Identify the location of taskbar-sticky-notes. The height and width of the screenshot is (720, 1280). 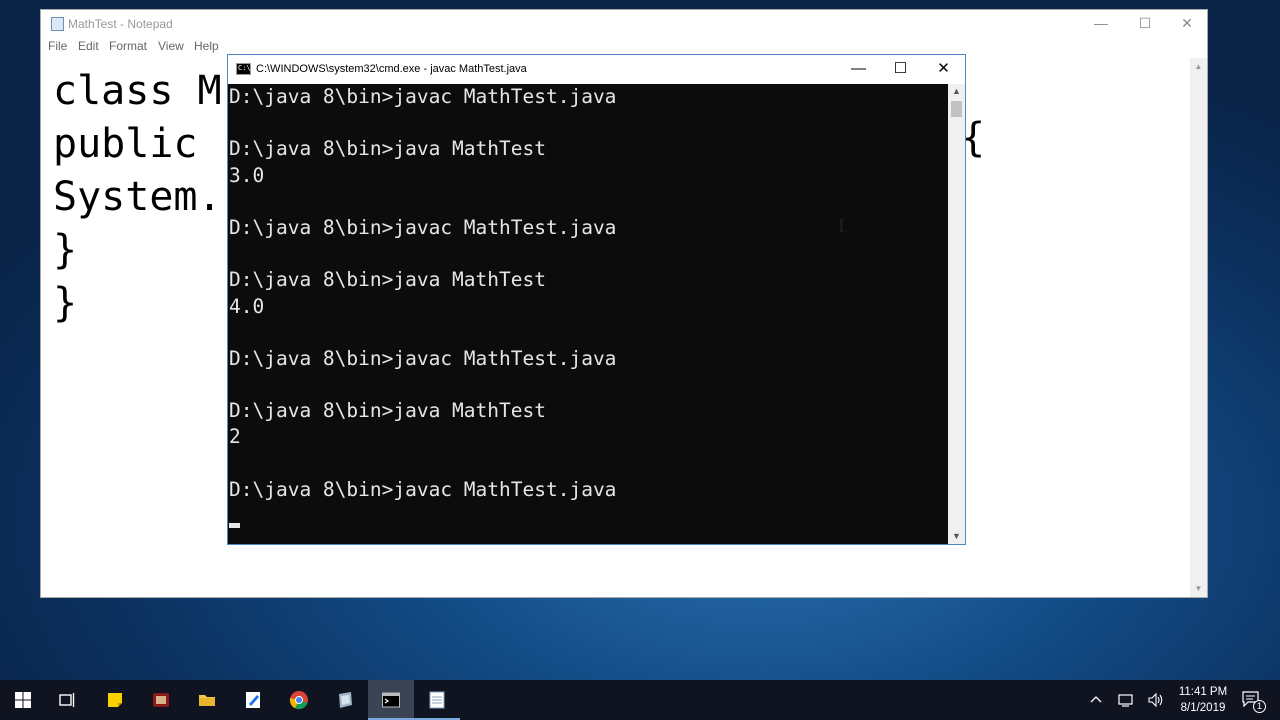
(115, 700).